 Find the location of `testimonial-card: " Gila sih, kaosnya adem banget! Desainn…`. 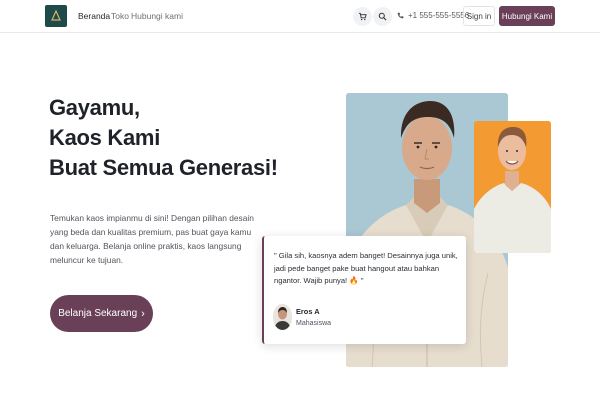

testimonial-card: " Gila sih, kaosnya adem banget! Desainn… is located at coordinates (364, 290).